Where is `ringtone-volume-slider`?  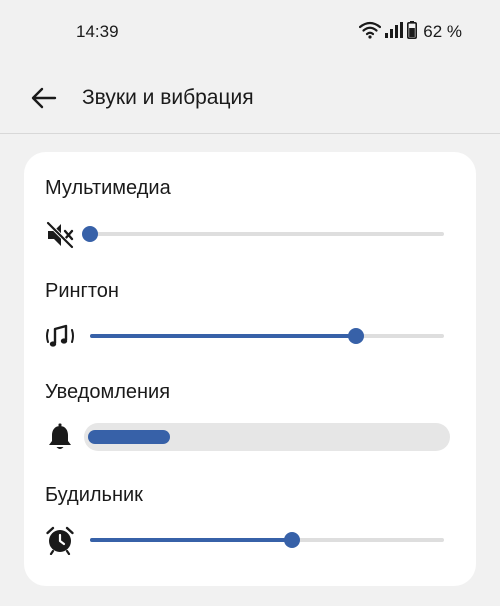 ringtone-volume-slider is located at coordinates (267, 336).